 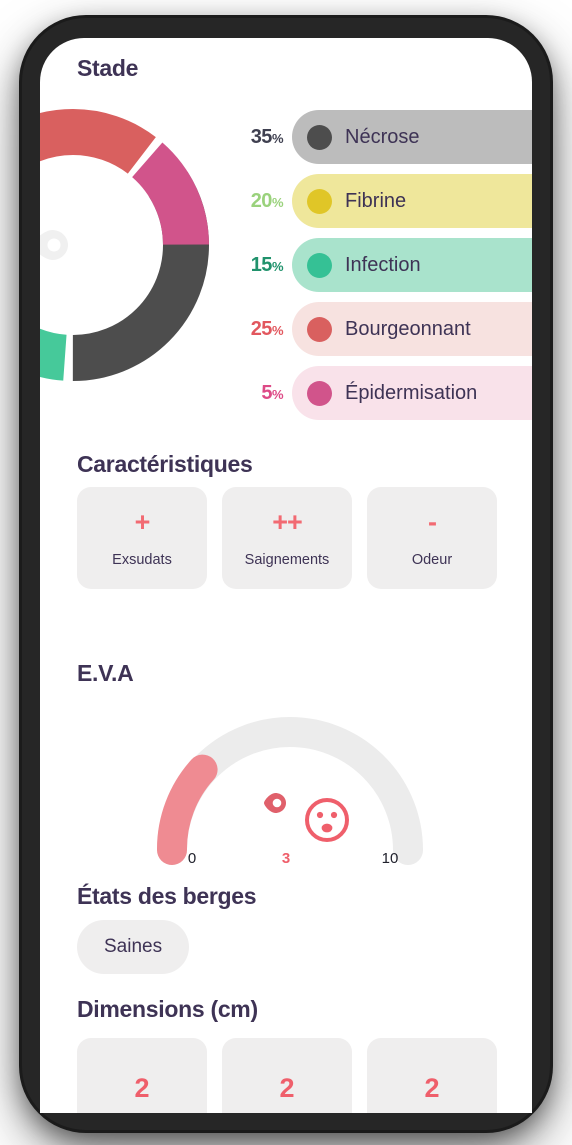 What do you see at coordinates (261, 136) in the screenshot?
I see `legend-percent-value: 35` at bounding box center [261, 136].